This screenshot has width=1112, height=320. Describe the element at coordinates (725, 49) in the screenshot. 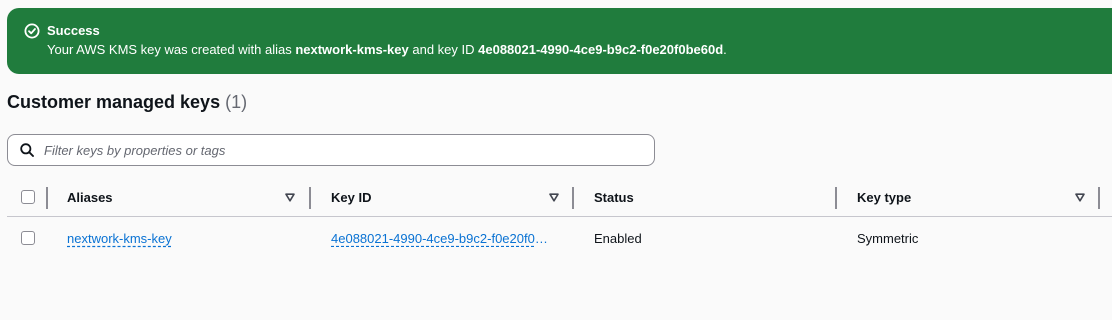

I see `flash-message-suffix: .` at that location.